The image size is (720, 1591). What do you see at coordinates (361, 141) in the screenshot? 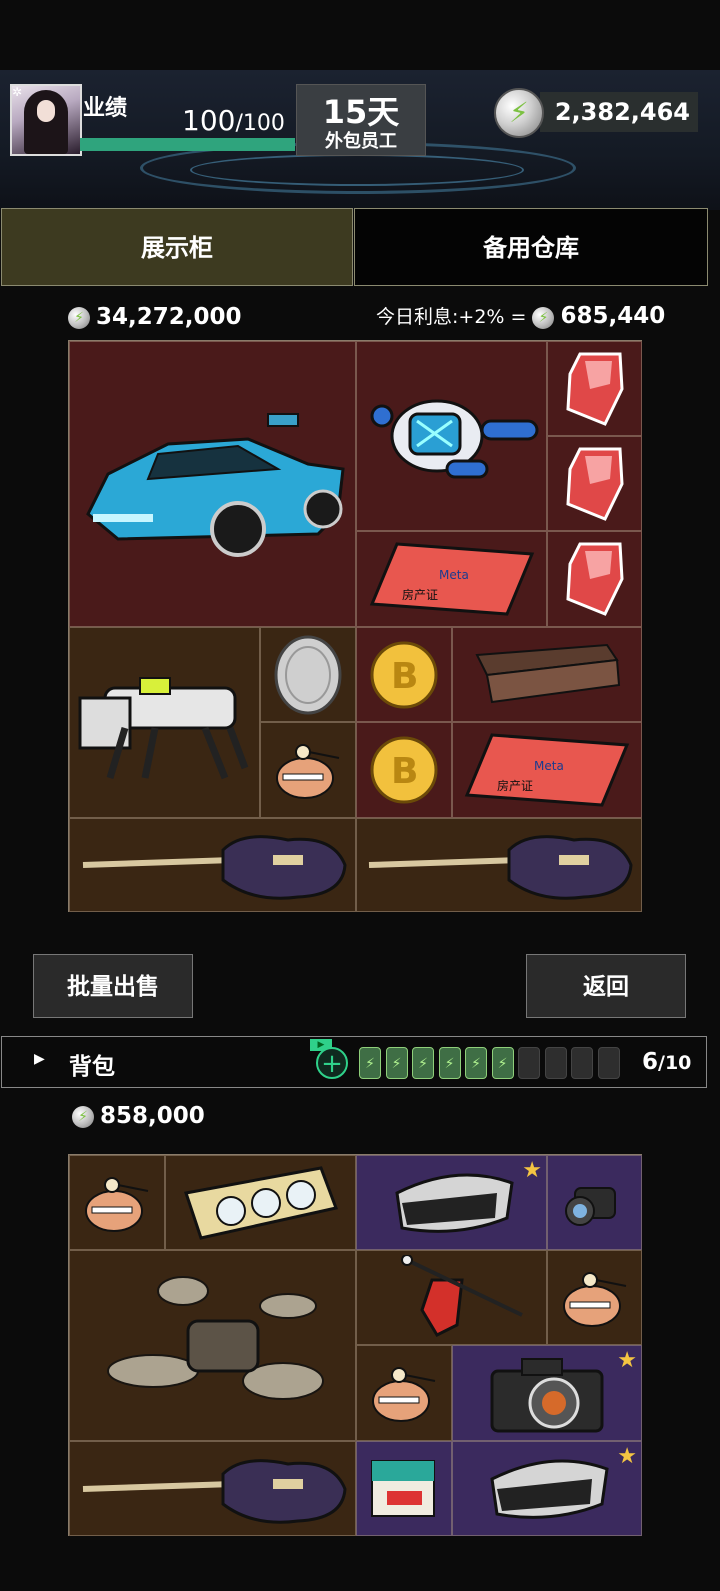
I see `role-label: 外包员工` at bounding box center [361, 141].